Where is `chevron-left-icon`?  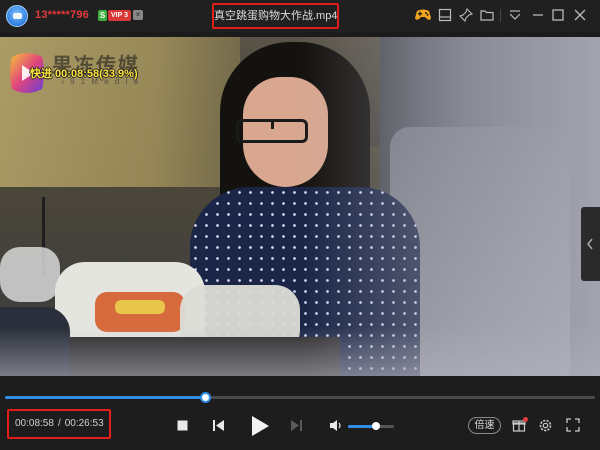 chevron-left-icon is located at coordinates (590, 244).